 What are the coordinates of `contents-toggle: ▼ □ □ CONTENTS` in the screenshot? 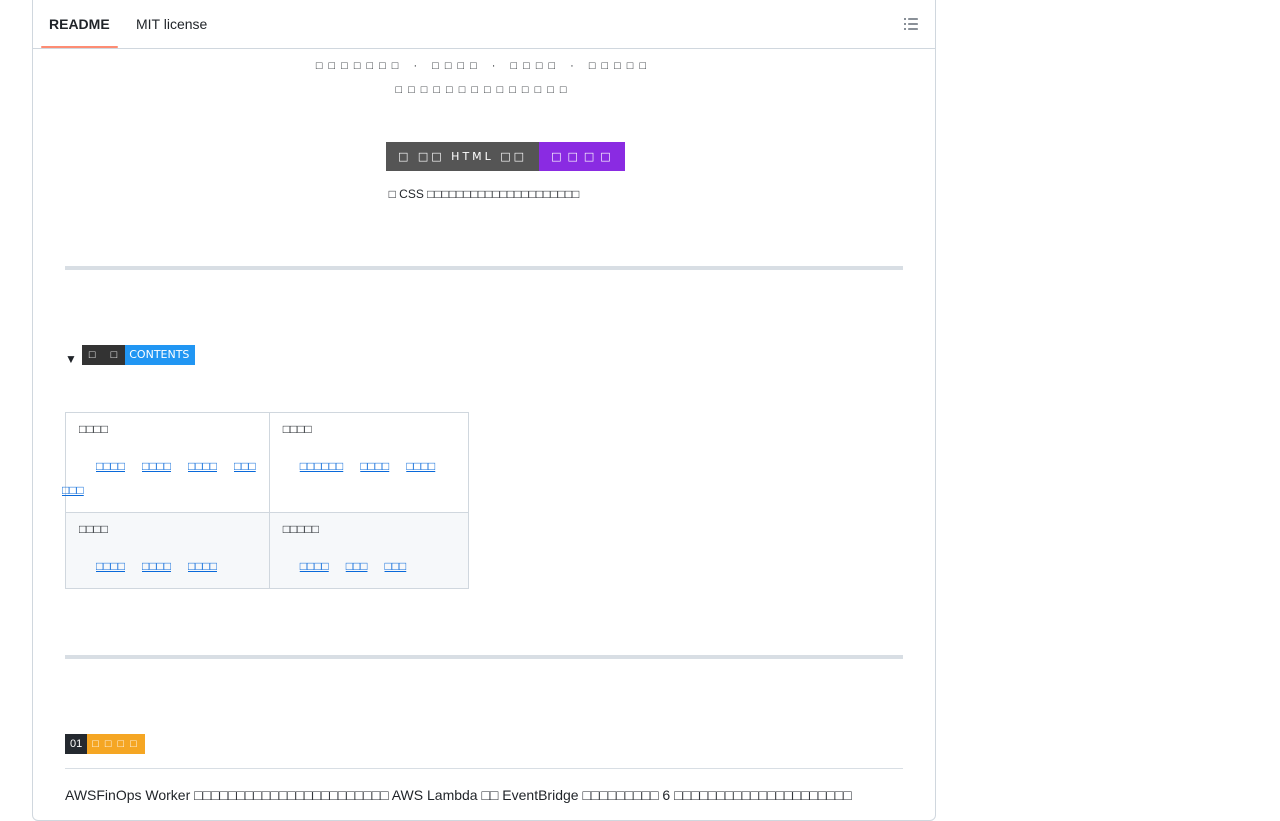 It's located at (130, 355).